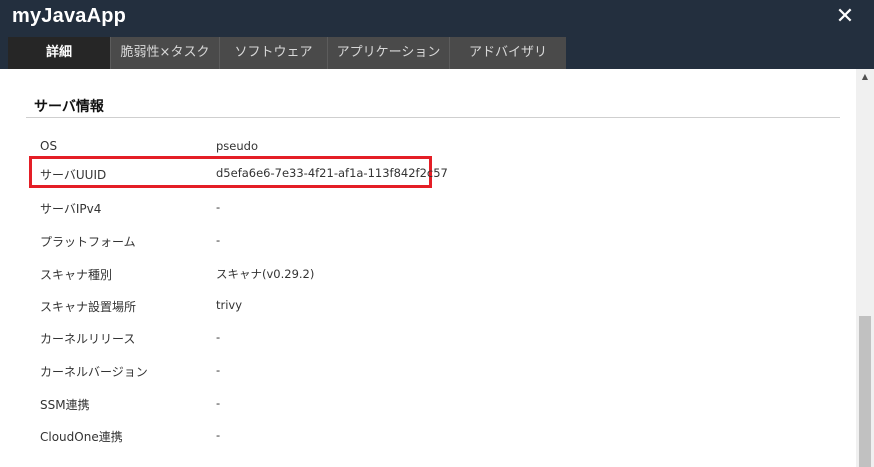  Describe the element at coordinates (420, 276) in the screenshot. I see `info-row-scanner-type: スキャナ種別 スキャナ(v0.29.2)` at that location.